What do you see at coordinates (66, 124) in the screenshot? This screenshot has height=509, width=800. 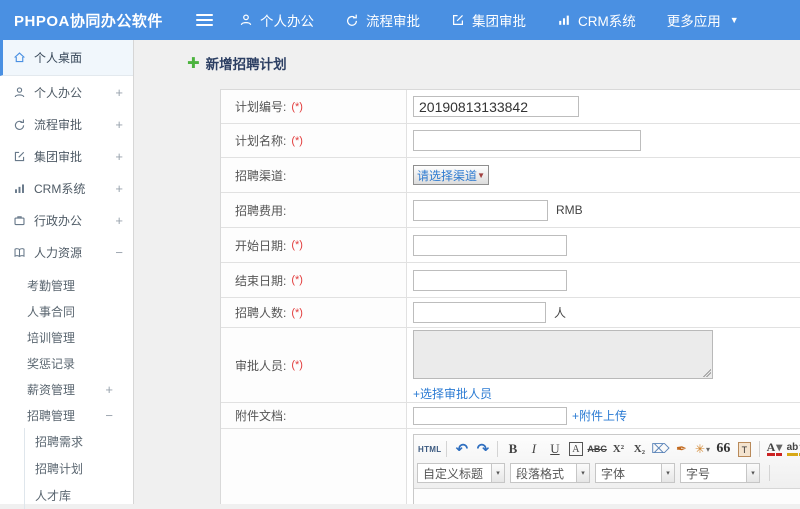 I see `sidebar-item-workflow-approval: 流程审批 +` at bounding box center [66, 124].